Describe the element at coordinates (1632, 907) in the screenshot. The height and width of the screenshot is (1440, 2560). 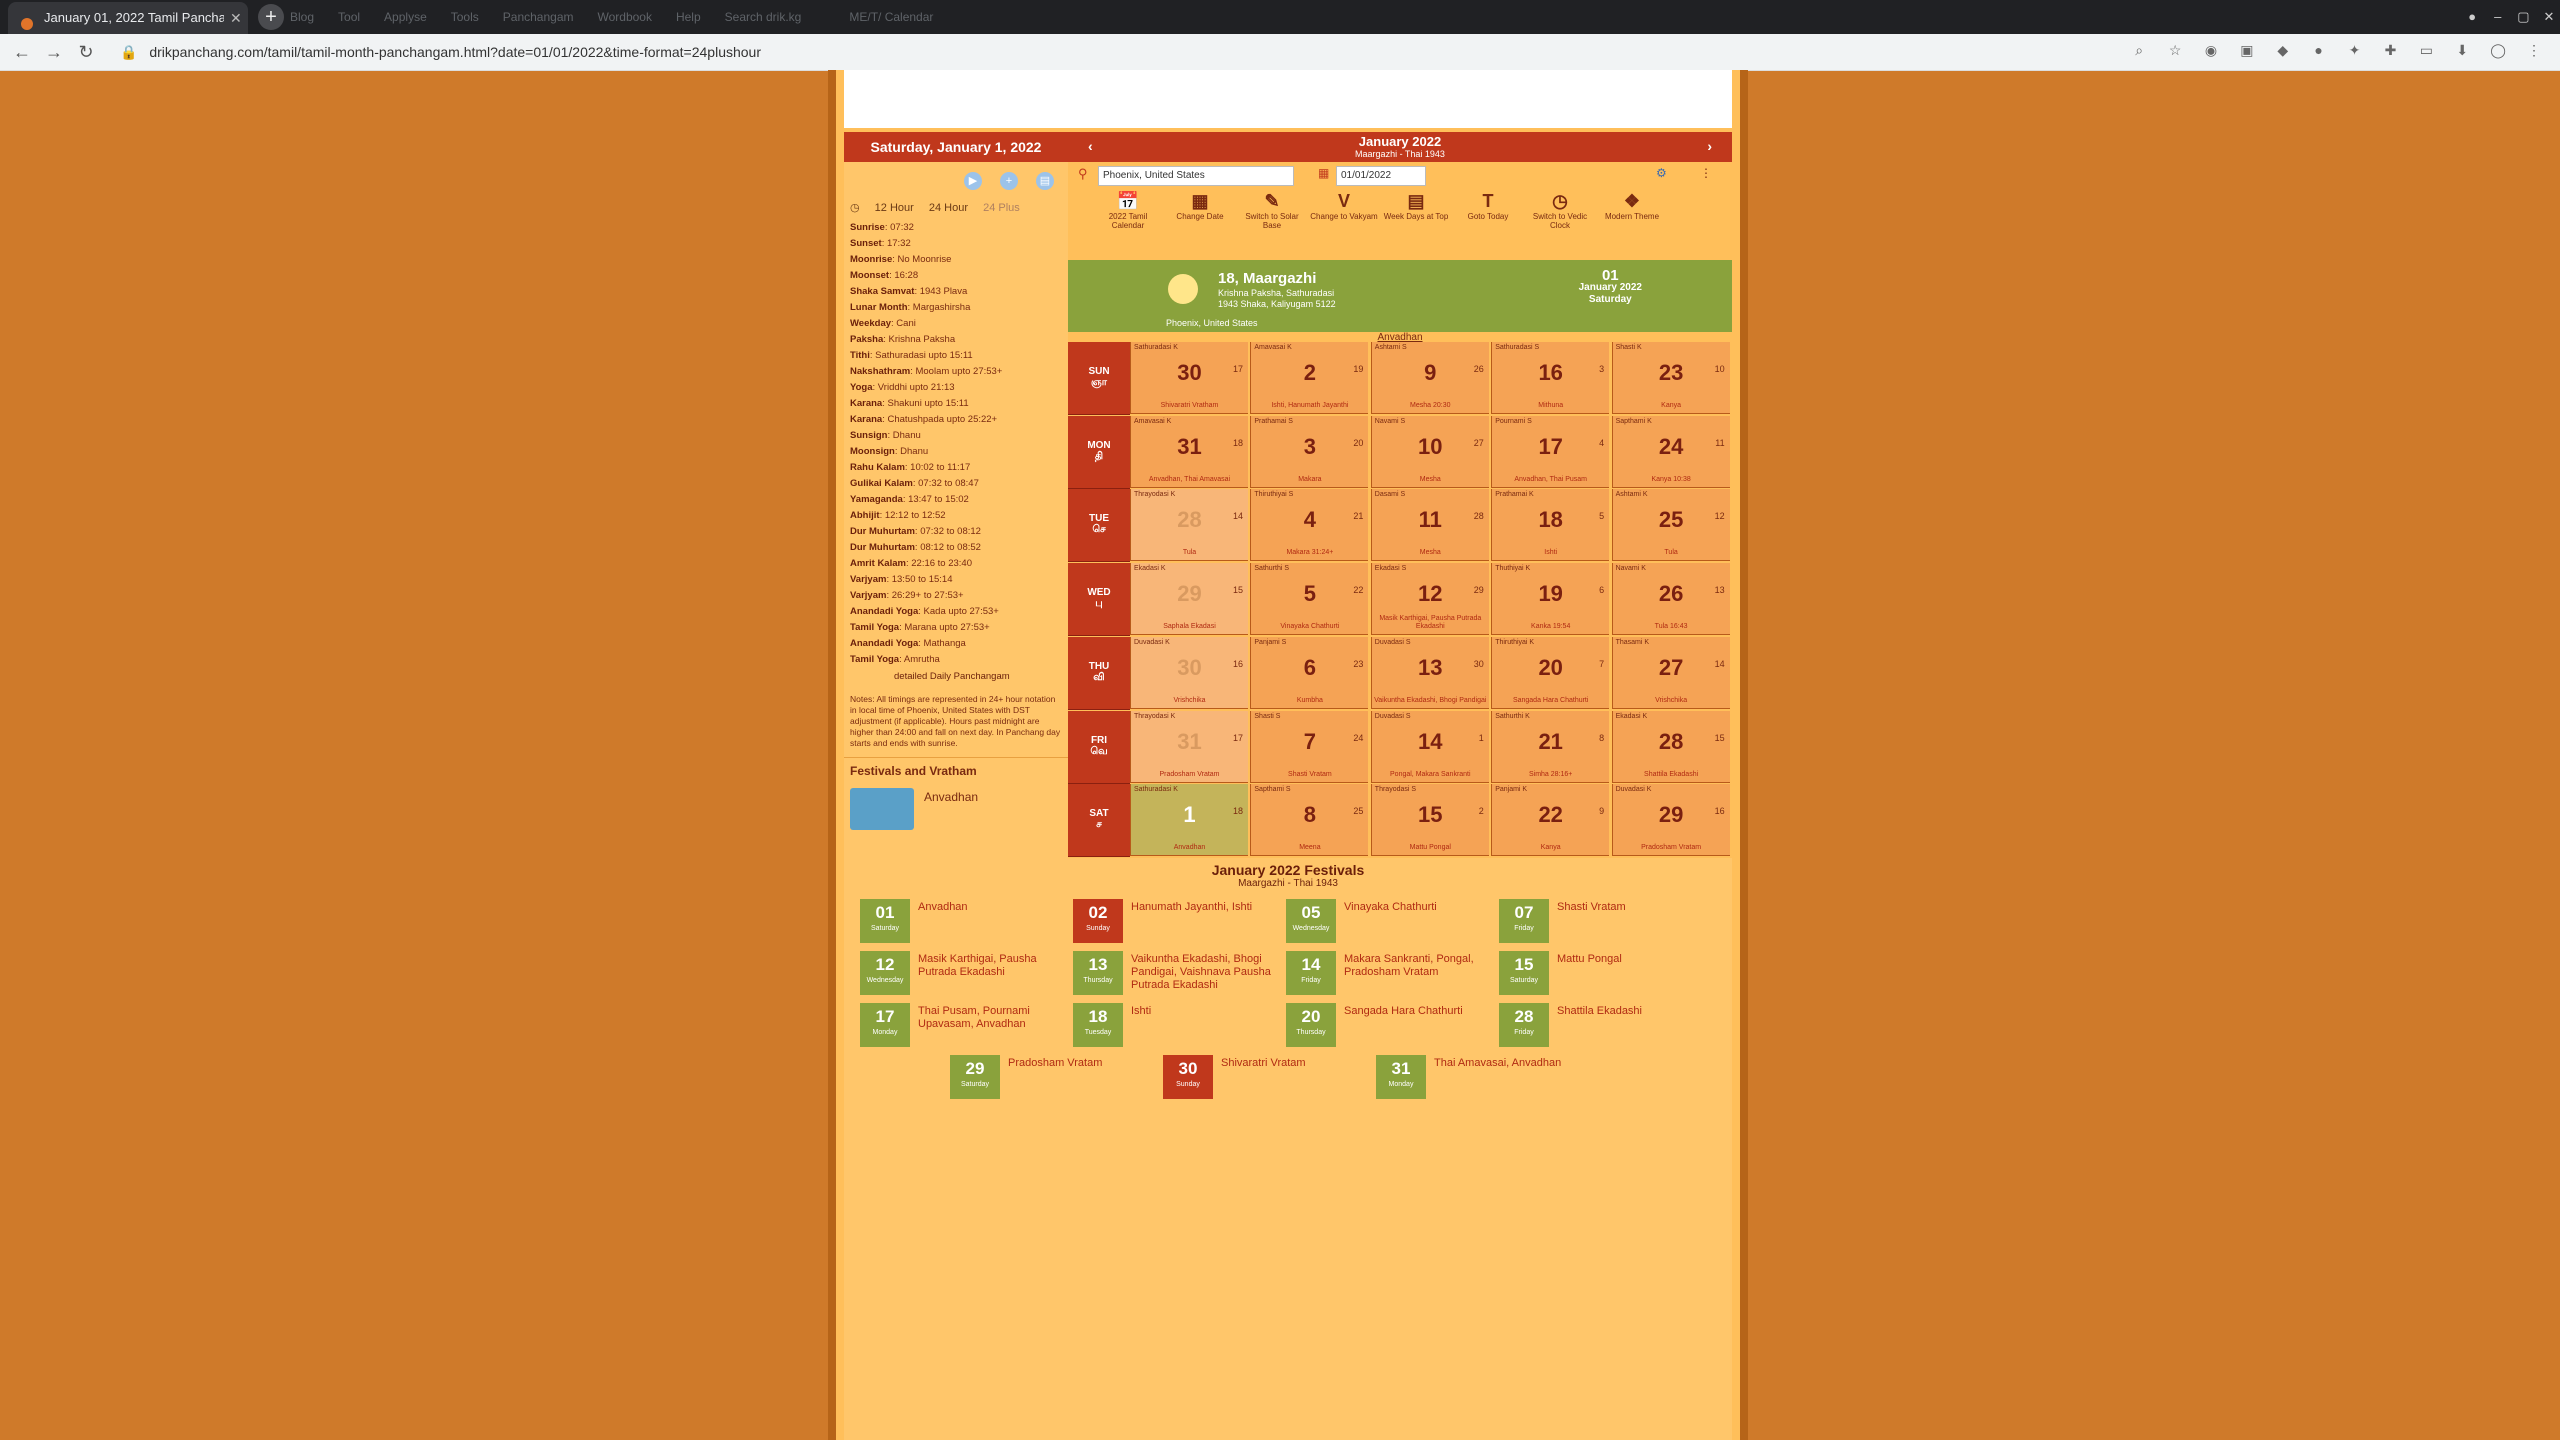
I see `festival-name: Shasti Vratam` at that location.